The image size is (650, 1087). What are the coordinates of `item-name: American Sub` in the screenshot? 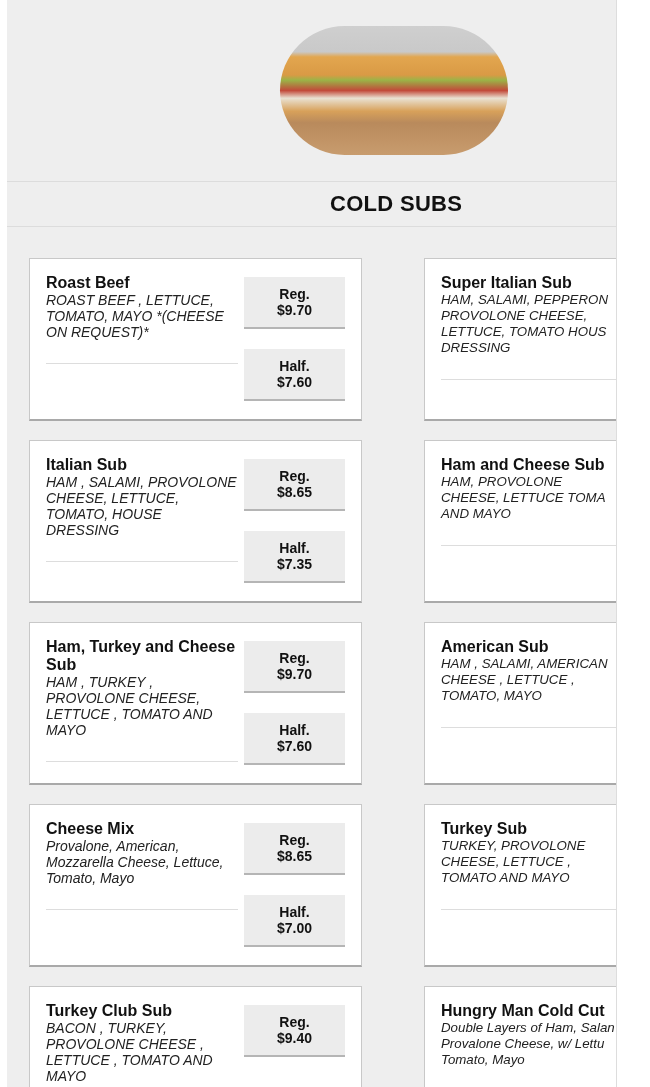 It's located at (495, 647).